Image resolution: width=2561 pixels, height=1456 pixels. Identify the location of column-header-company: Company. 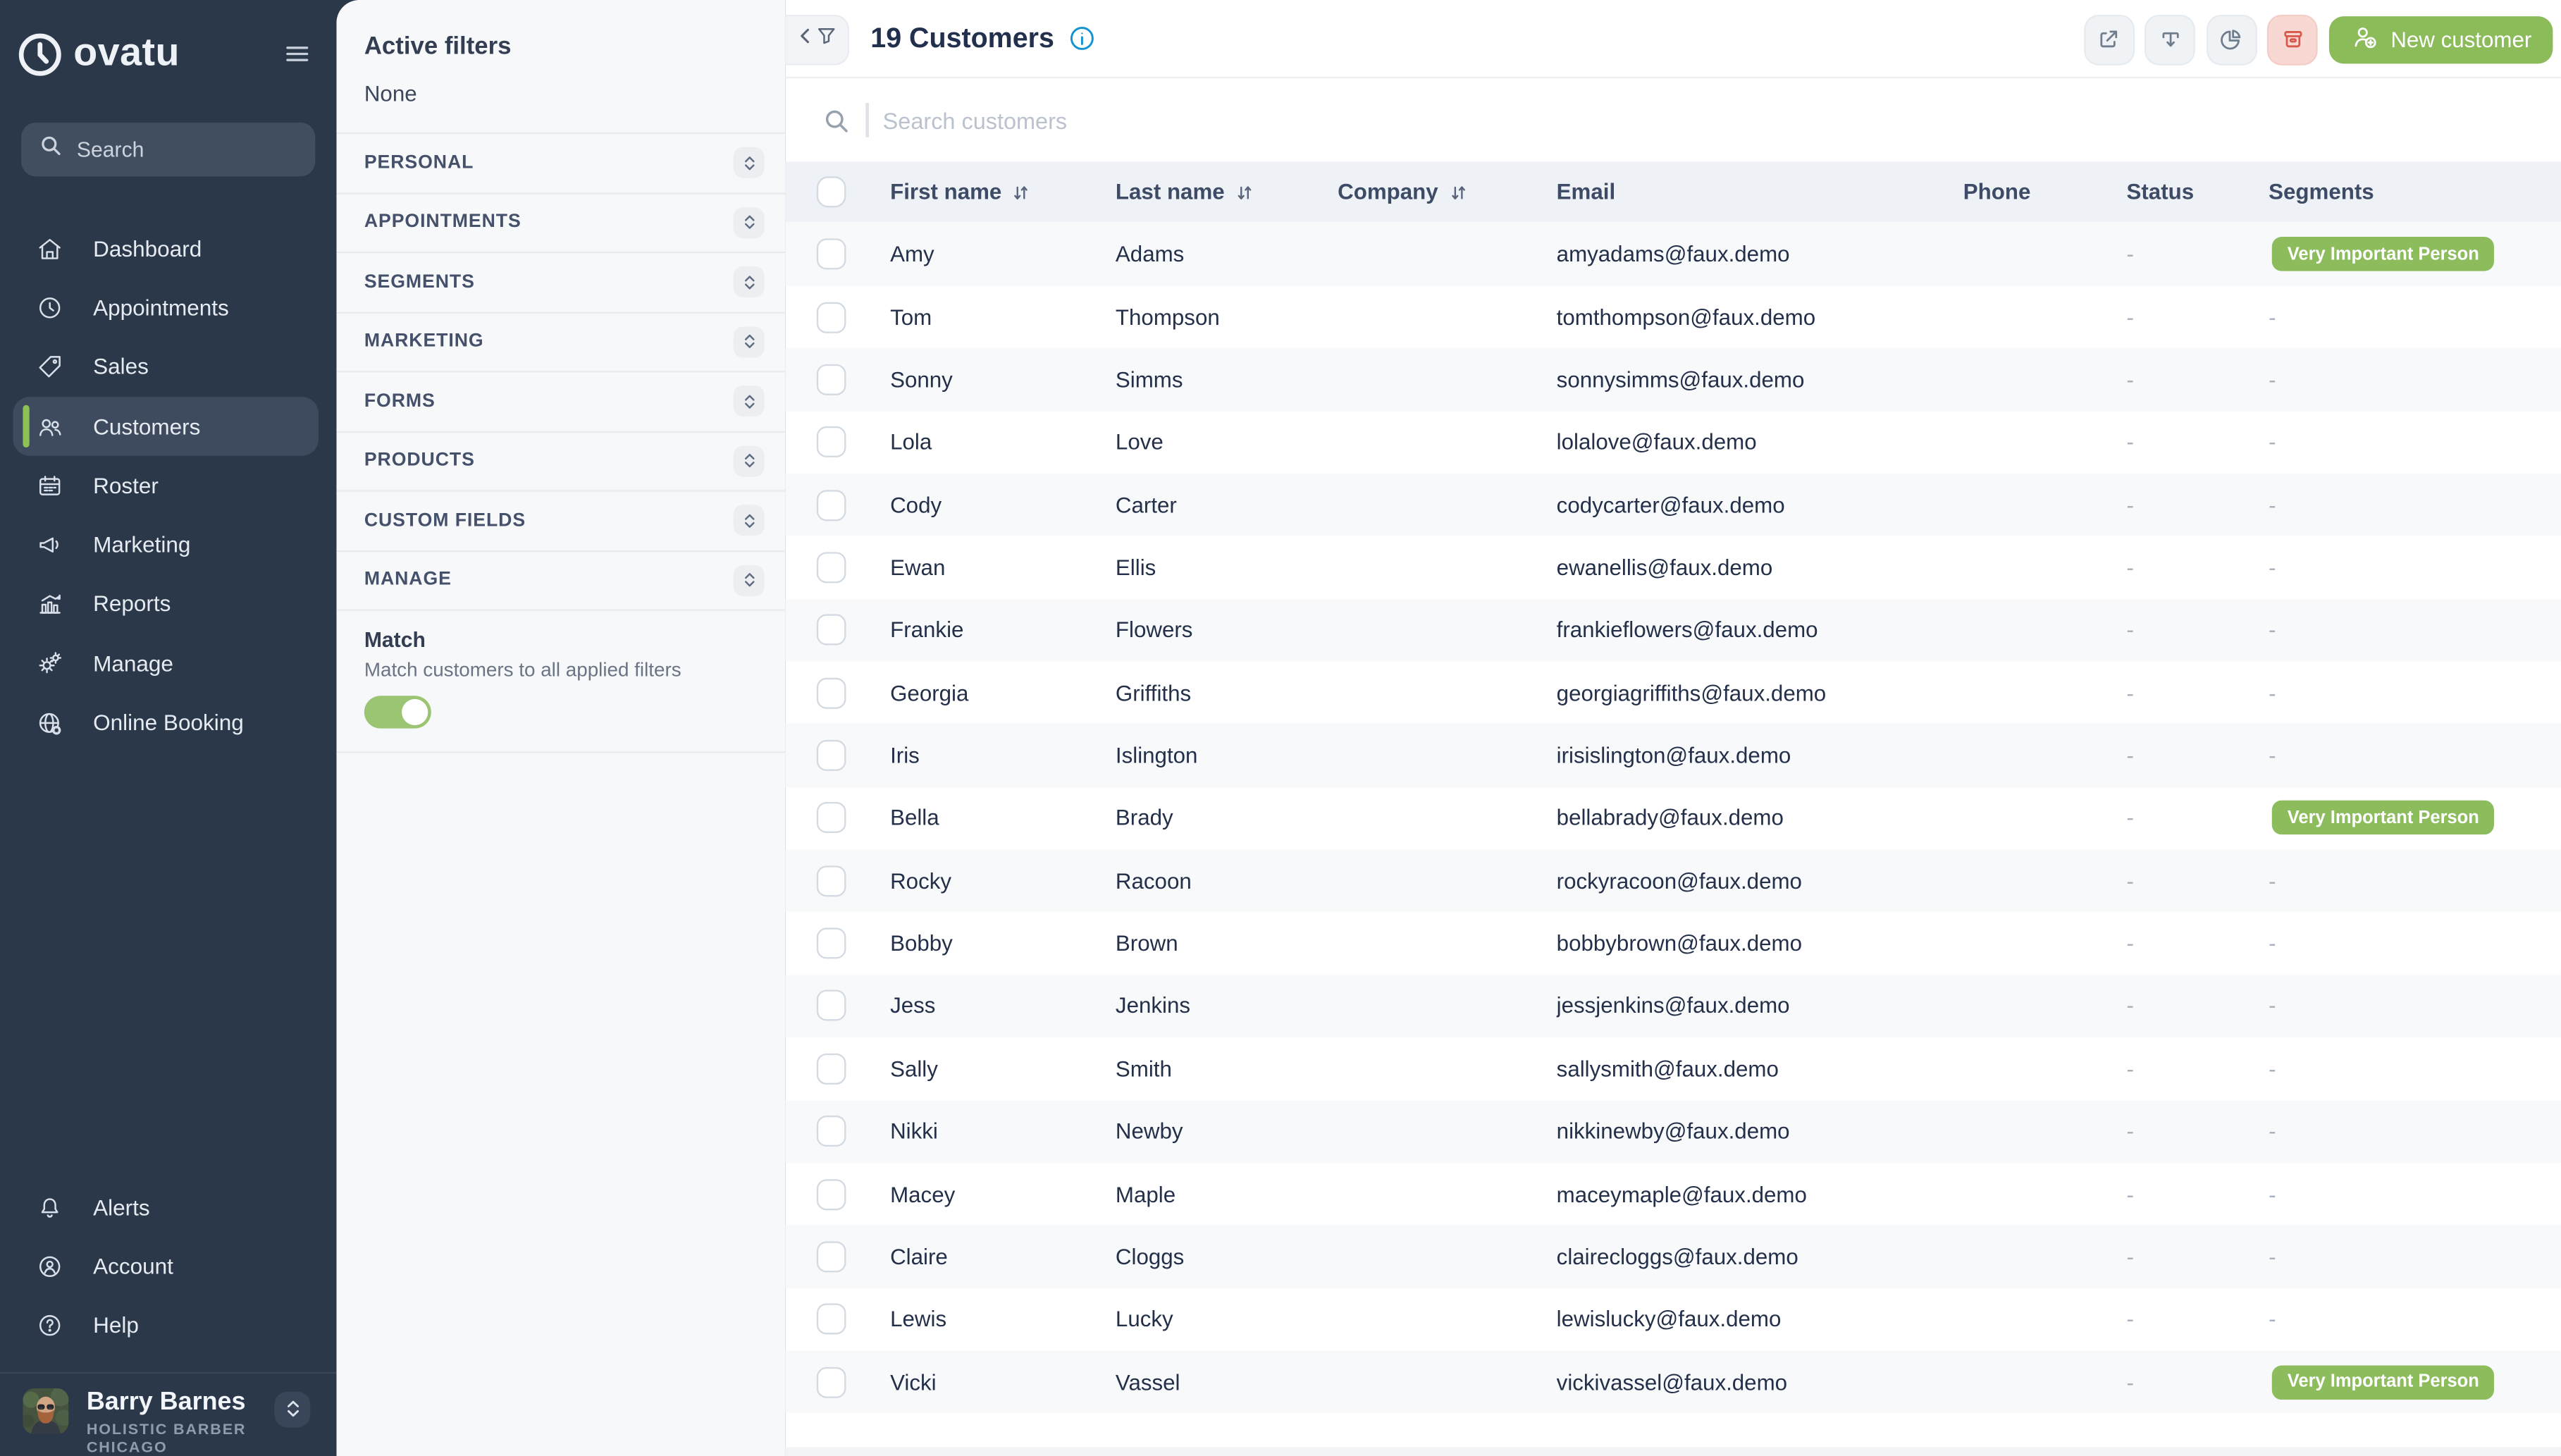
(1447, 192).